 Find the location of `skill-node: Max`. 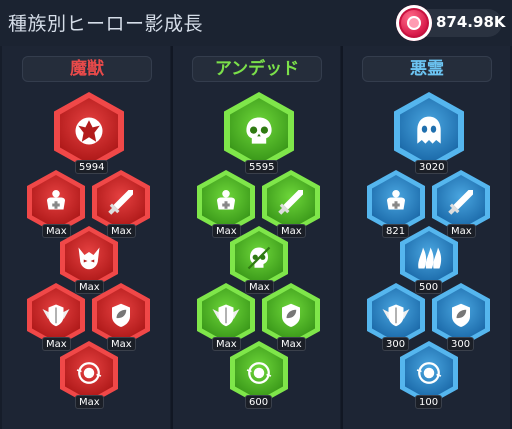

skill-node: Max is located at coordinates (89, 376).